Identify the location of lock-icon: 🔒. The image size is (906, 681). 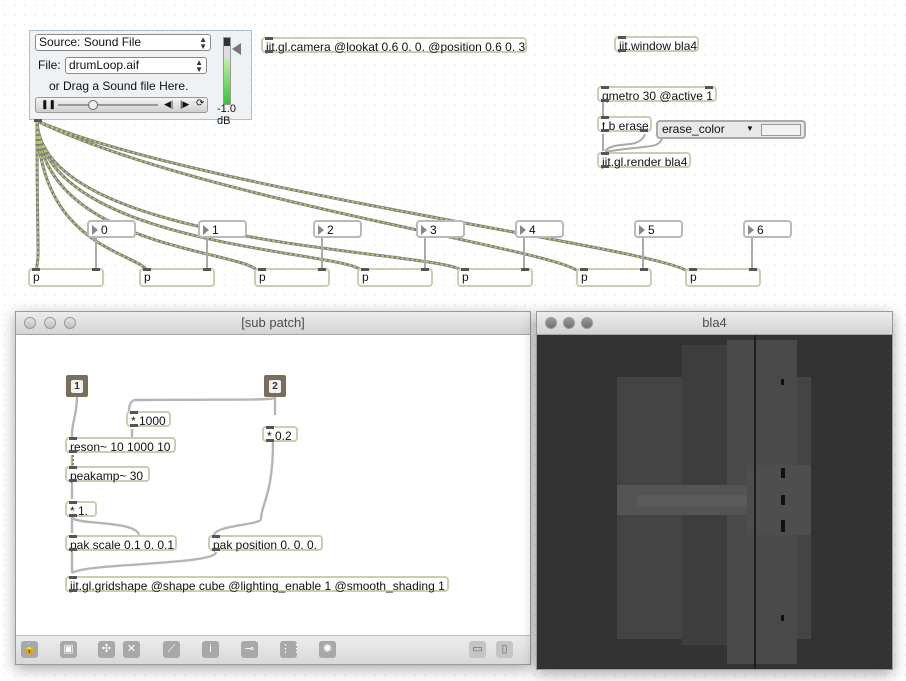
(29, 649).